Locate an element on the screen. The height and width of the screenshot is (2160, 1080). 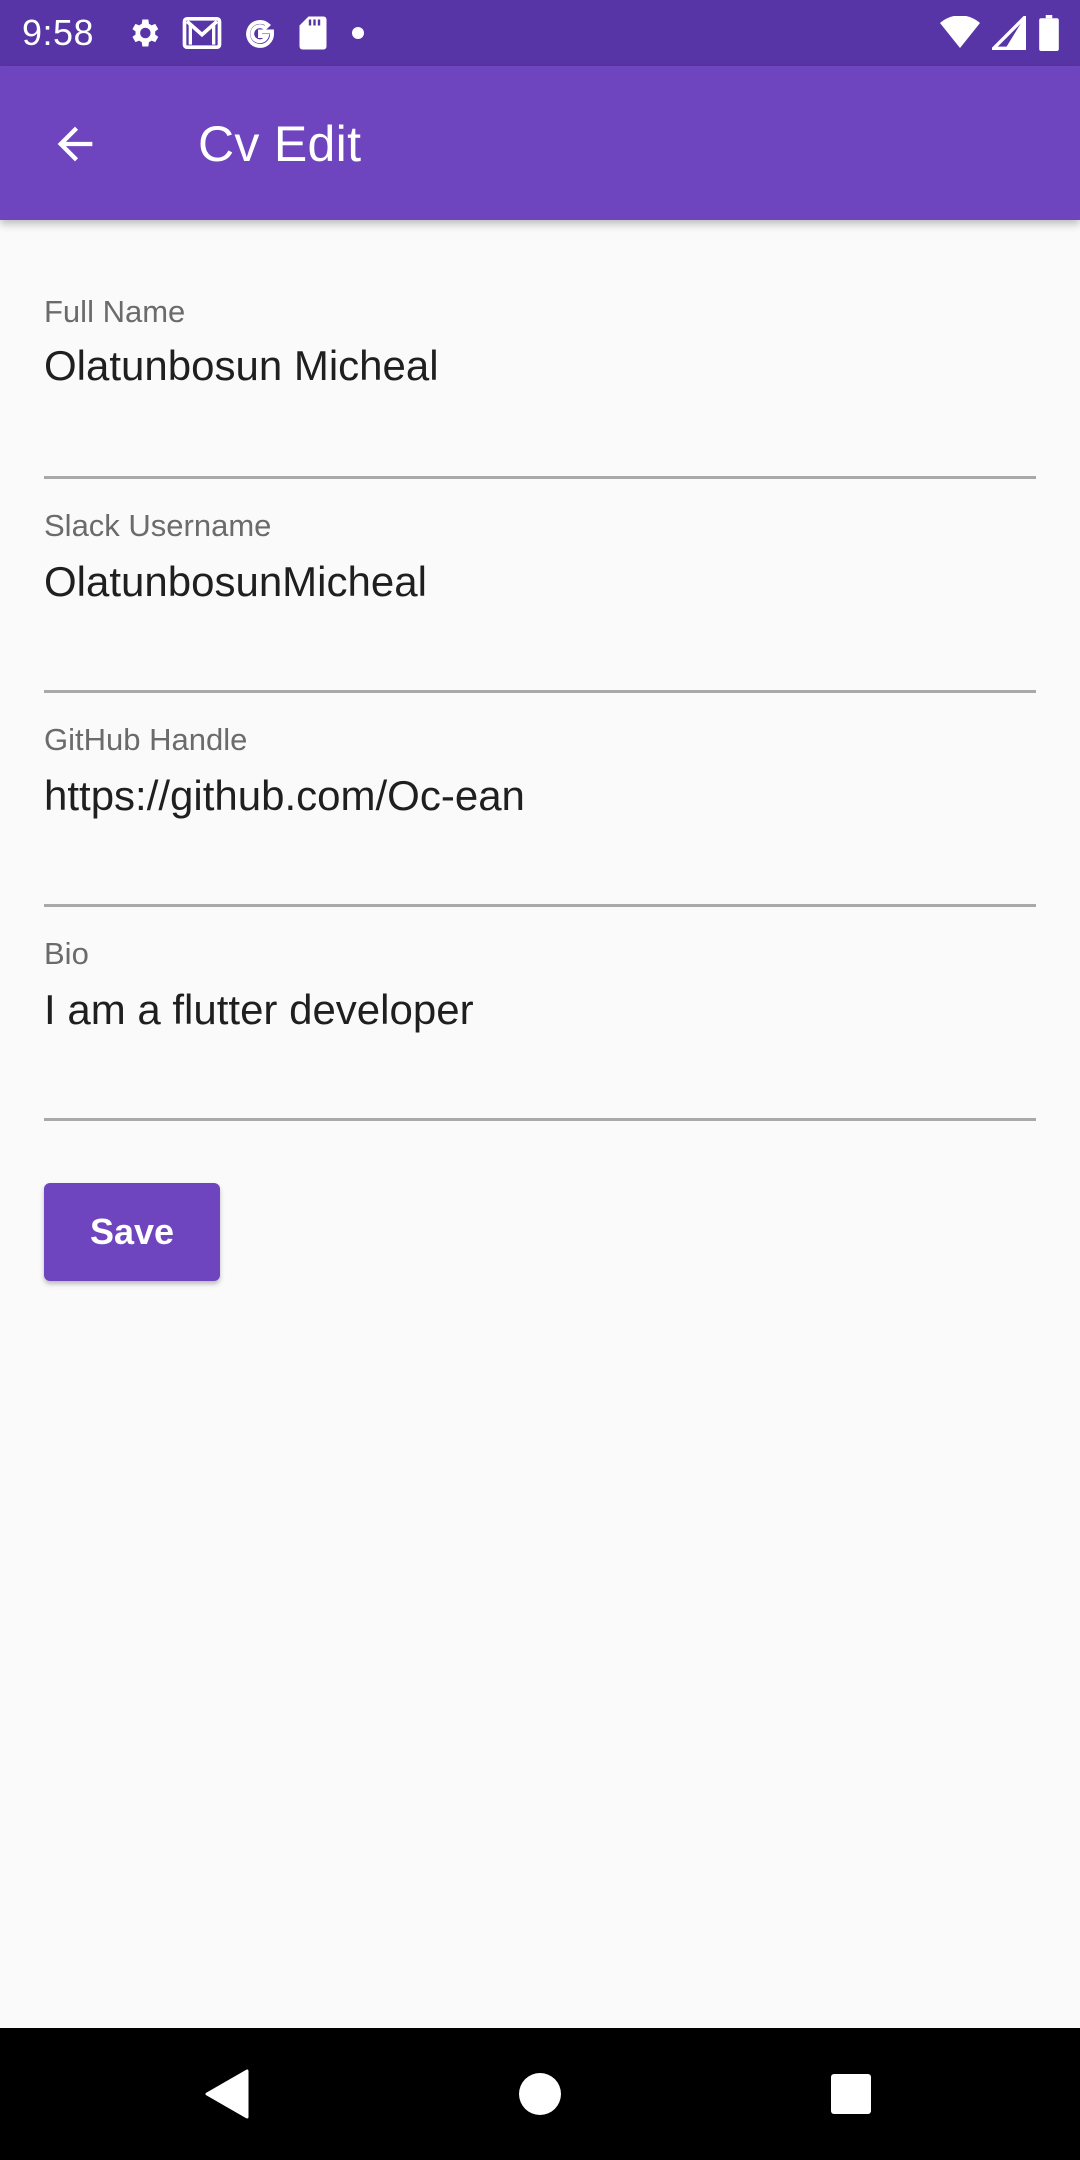
nav-recents-button is located at coordinates (851, 2094).